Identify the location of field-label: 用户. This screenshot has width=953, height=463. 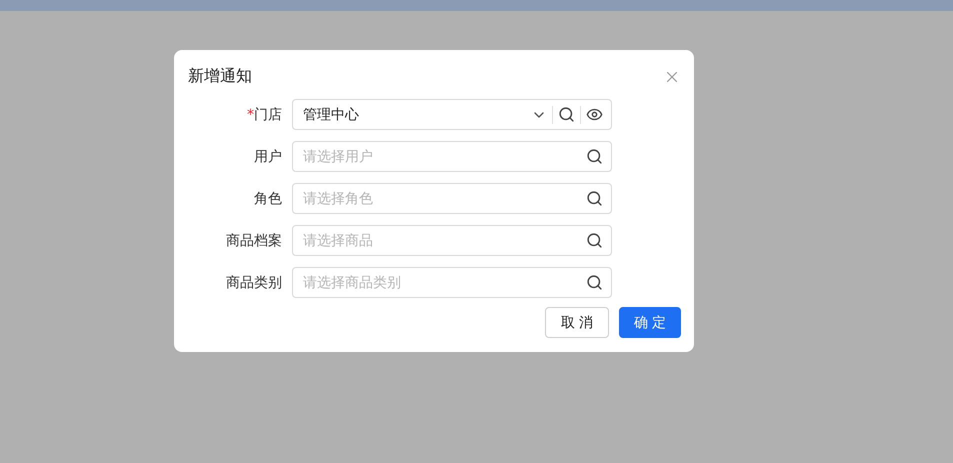
(267, 157).